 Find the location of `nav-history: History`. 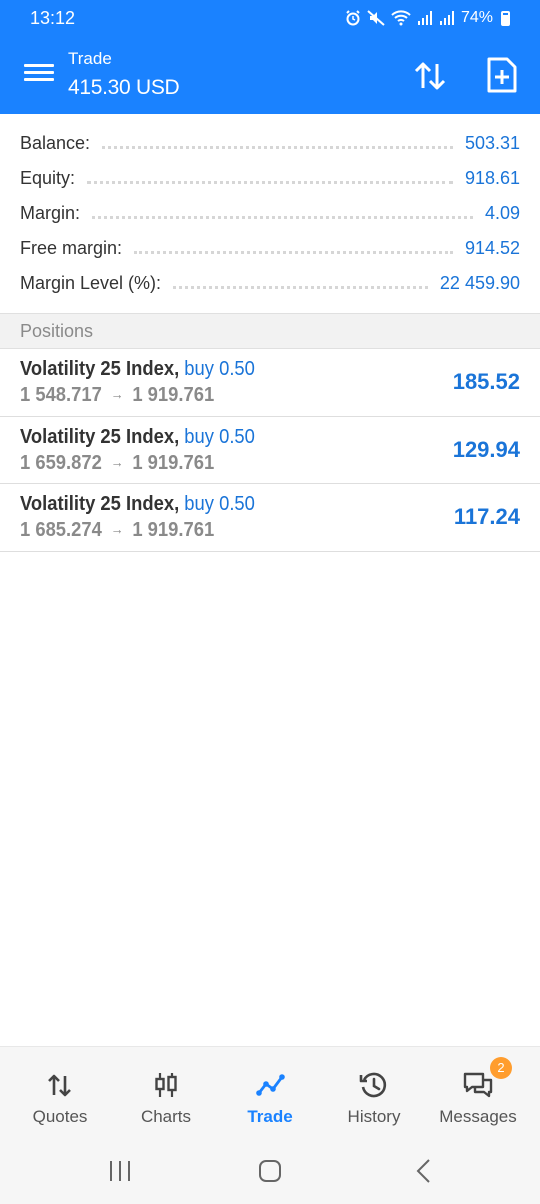

nav-history: History is located at coordinates (374, 1093).